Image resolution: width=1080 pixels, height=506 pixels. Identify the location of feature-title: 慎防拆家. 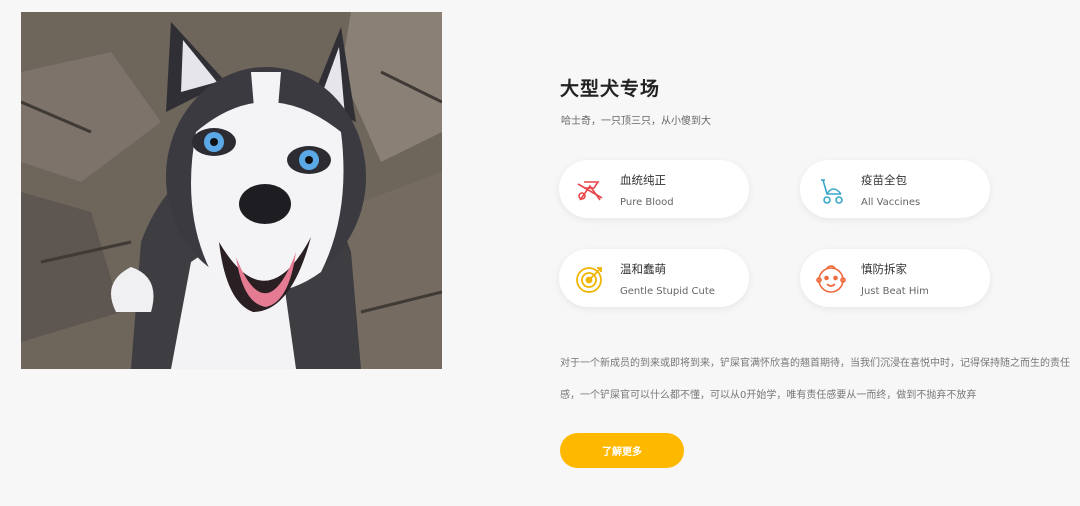
(884, 269).